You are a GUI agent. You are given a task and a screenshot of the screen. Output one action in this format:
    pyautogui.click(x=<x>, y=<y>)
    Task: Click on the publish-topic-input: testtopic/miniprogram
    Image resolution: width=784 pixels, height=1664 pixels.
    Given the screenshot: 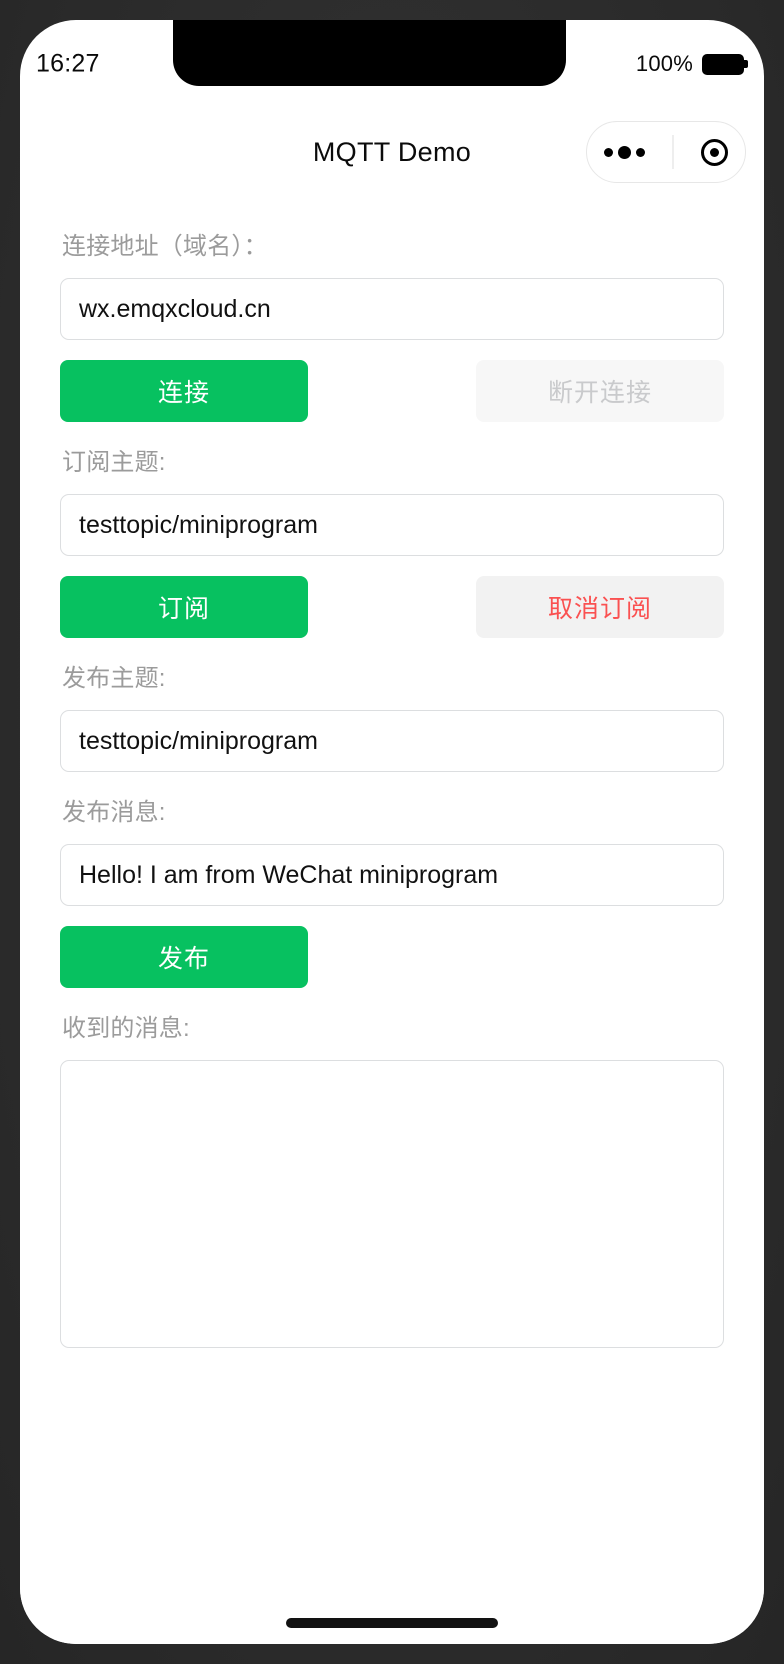 What is the action you would take?
    pyautogui.click(x=392, y=741)
    